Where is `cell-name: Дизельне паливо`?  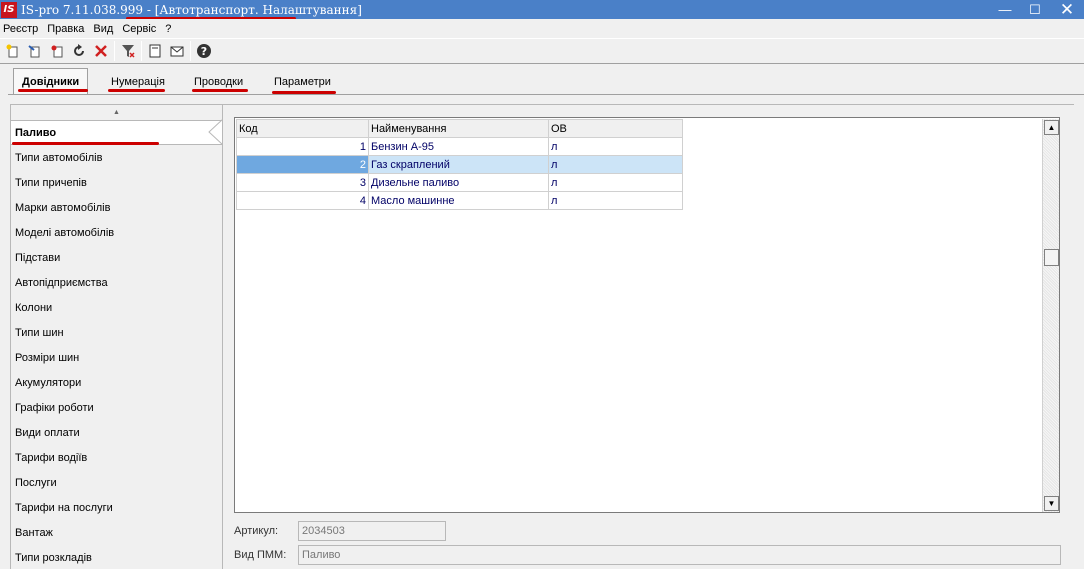
cell-name: Дизельне паливо is located at coordinates (458, 182).